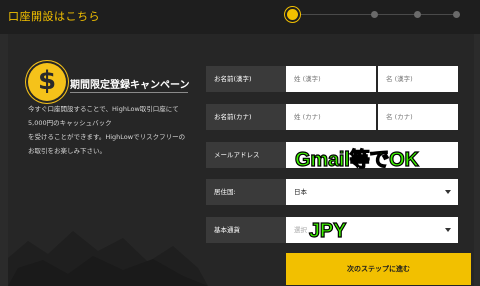 The width and height of the screenshot is (480, 286). I want to click on step-progress, so click(373, 15).